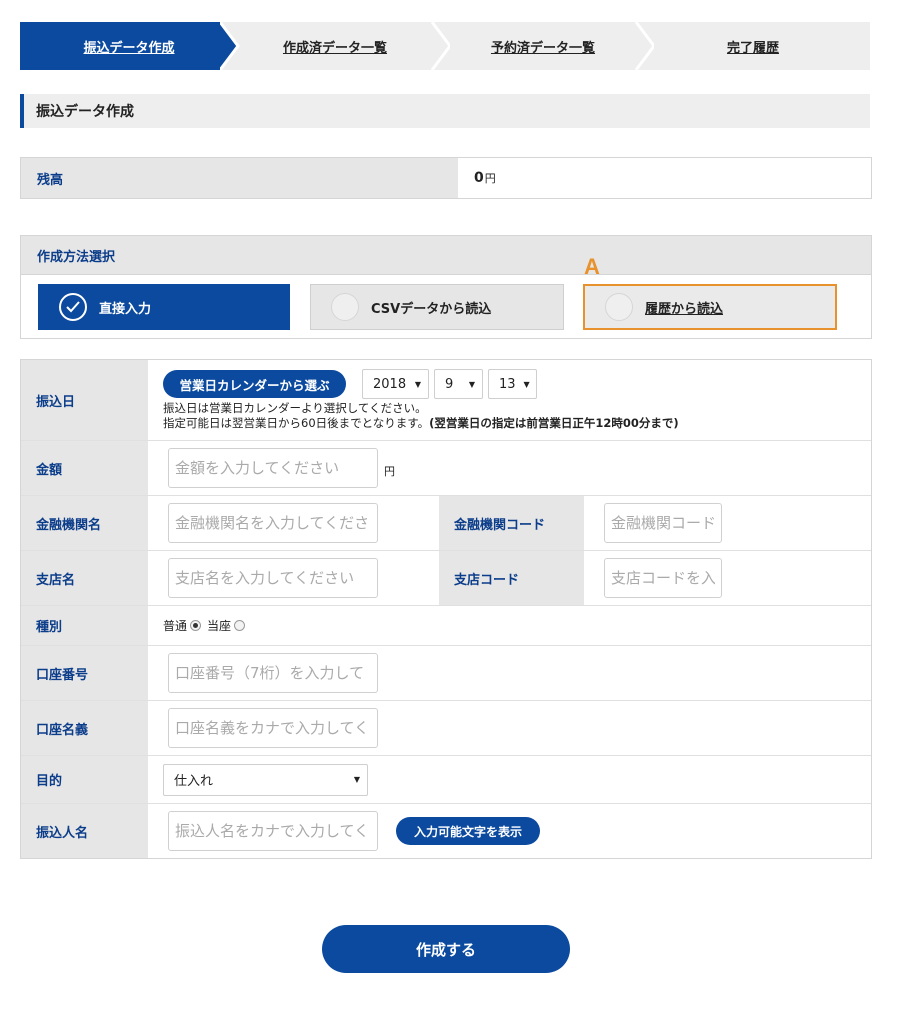 The height and width of the screenshot is (1020, 910). Describe the element at coordinates (273, 728) in the screenshot. I see `account-name-input` at that location.